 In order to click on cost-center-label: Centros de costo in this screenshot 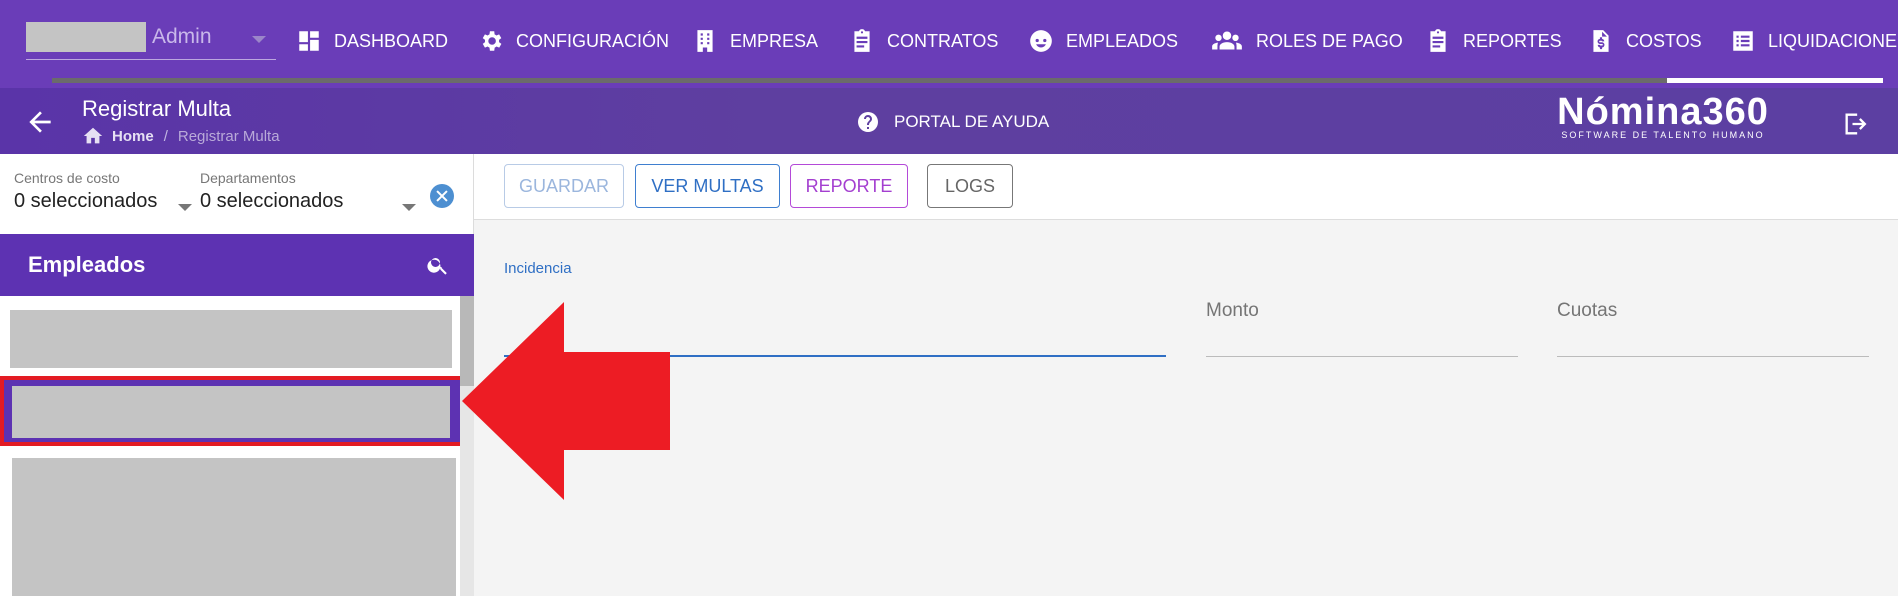, I will do `click(67, 178)`.